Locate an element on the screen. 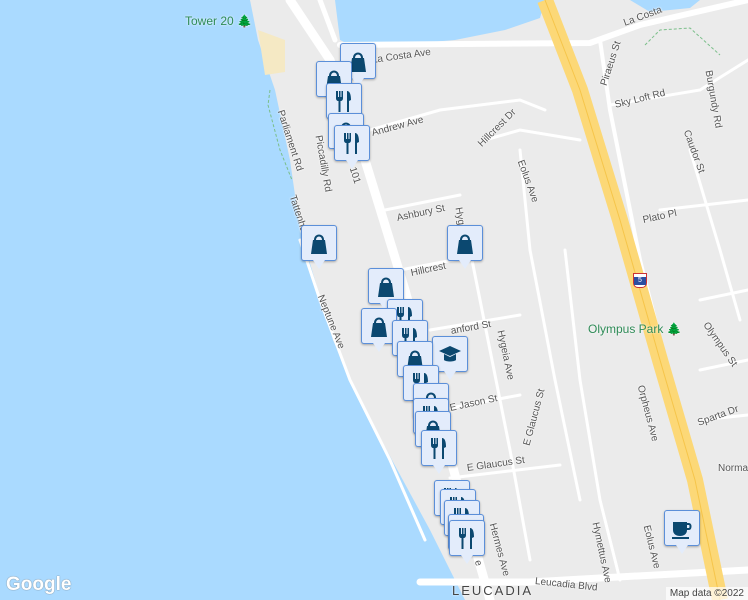 The image size is (748, 600). cafe-icon is located at coordinates (682, 530).